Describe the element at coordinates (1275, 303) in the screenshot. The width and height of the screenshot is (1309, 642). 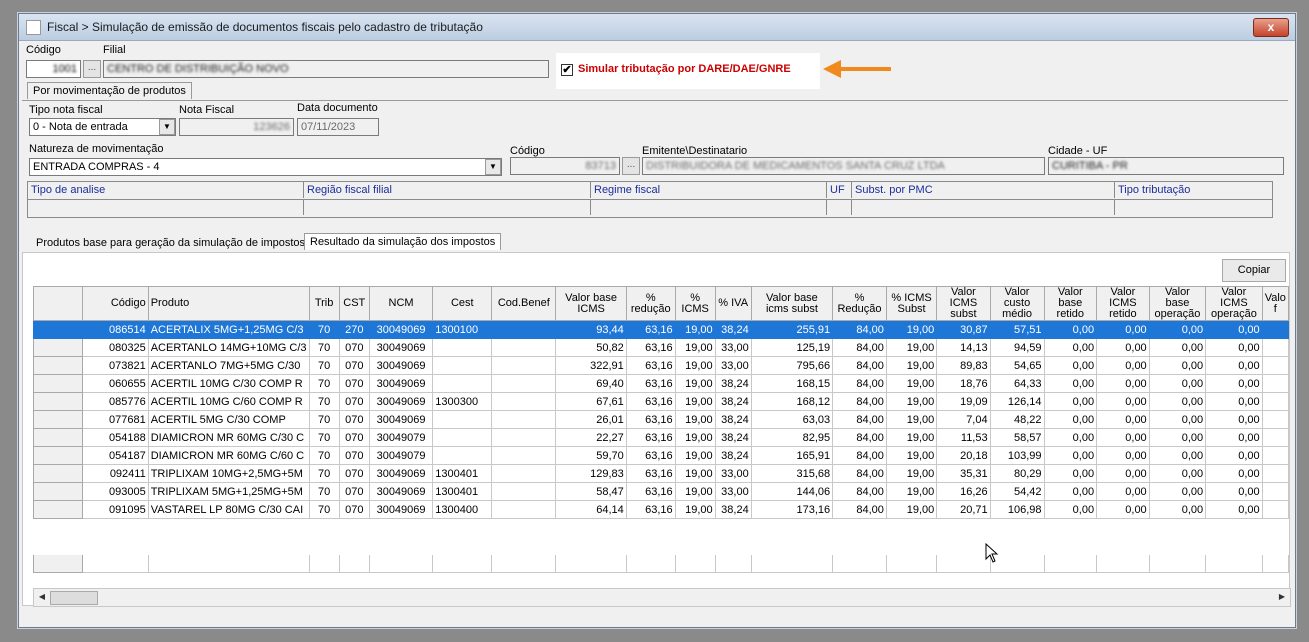
I see `col-valor-f: Valo f` at that location.